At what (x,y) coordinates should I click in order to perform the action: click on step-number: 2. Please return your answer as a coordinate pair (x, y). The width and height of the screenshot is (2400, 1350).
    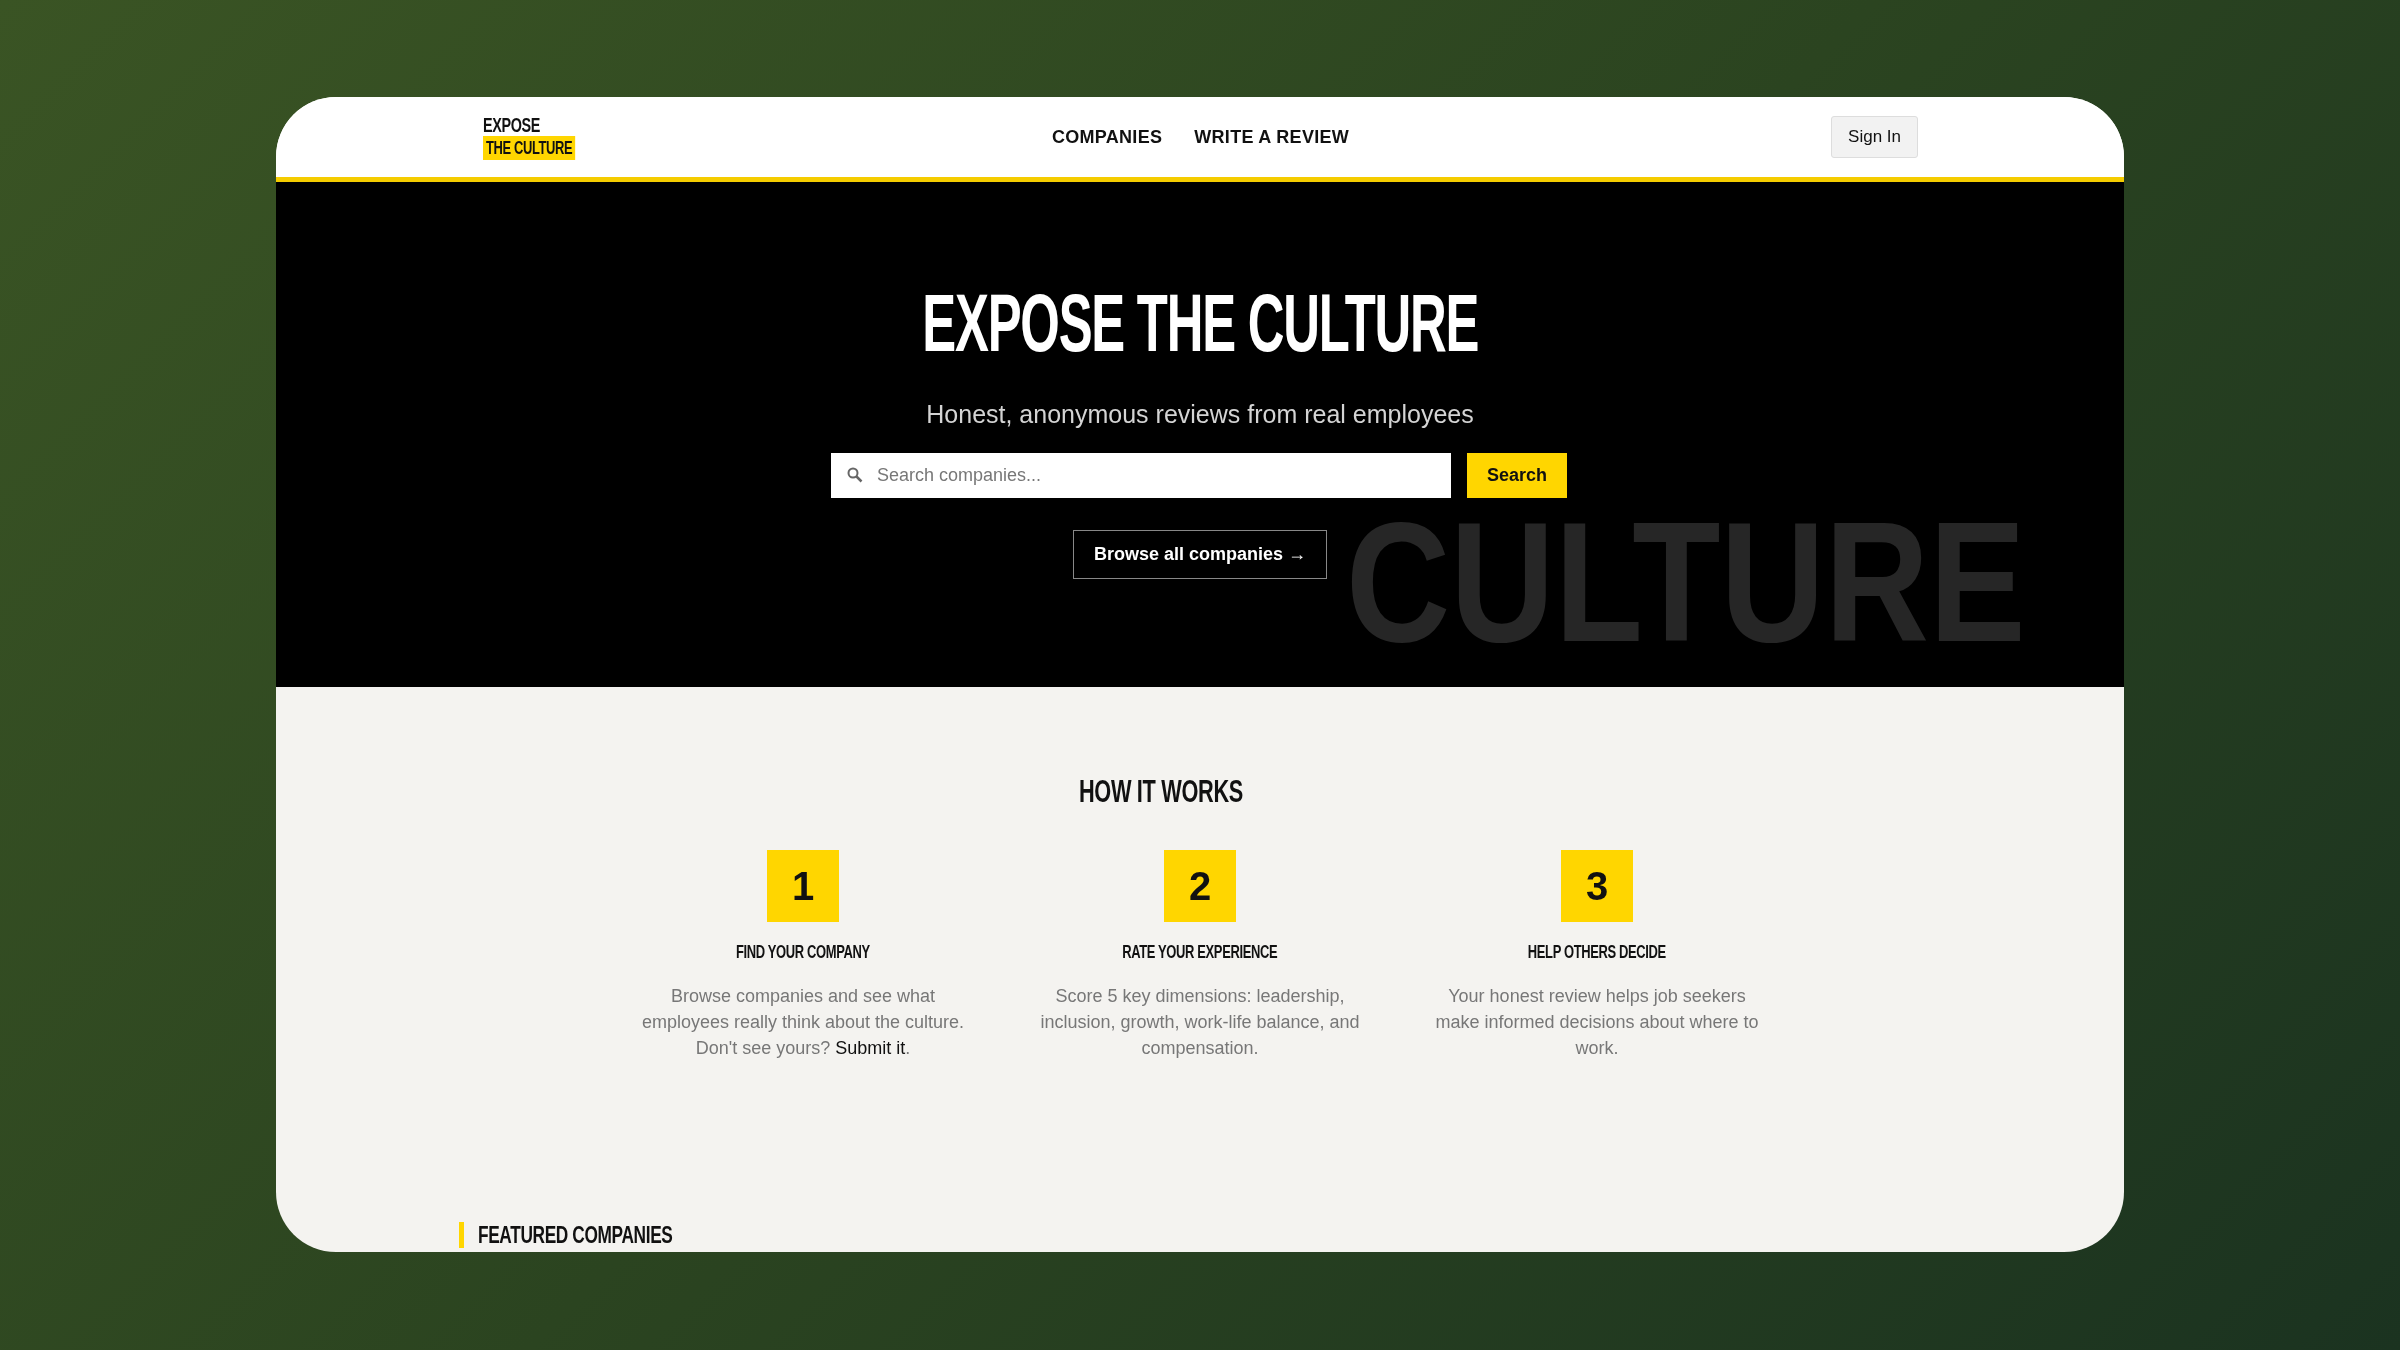
    Looking at the image, I should click on (1200, 886).